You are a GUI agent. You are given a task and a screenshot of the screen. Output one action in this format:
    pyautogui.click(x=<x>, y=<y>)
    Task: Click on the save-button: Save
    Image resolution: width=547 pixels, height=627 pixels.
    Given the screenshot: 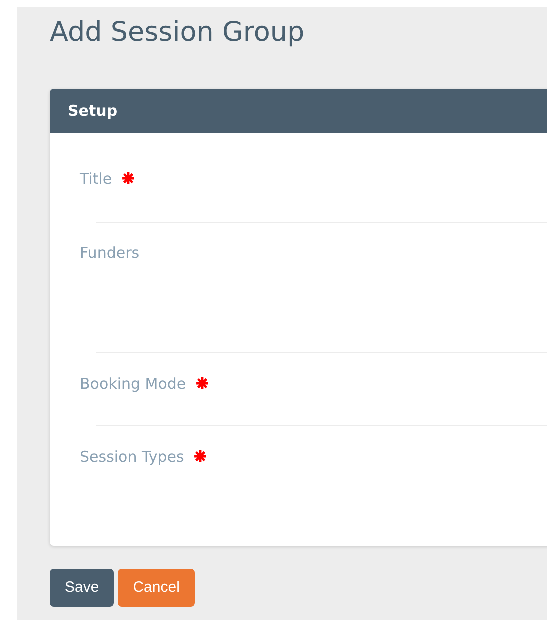 What is the action you would take?
    pyautogui.click(x=82, y=588)
    